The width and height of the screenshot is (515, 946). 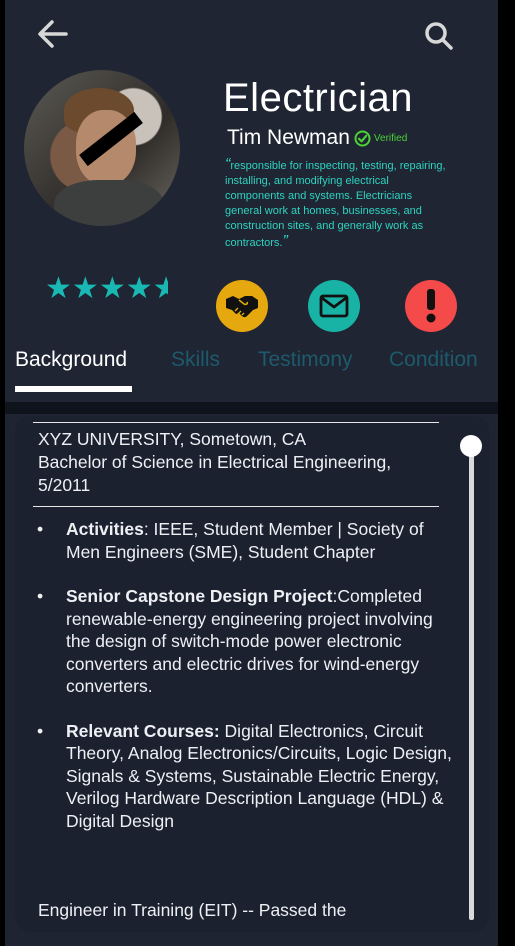 I want to click on search-icon, so click(x=439, y=36).